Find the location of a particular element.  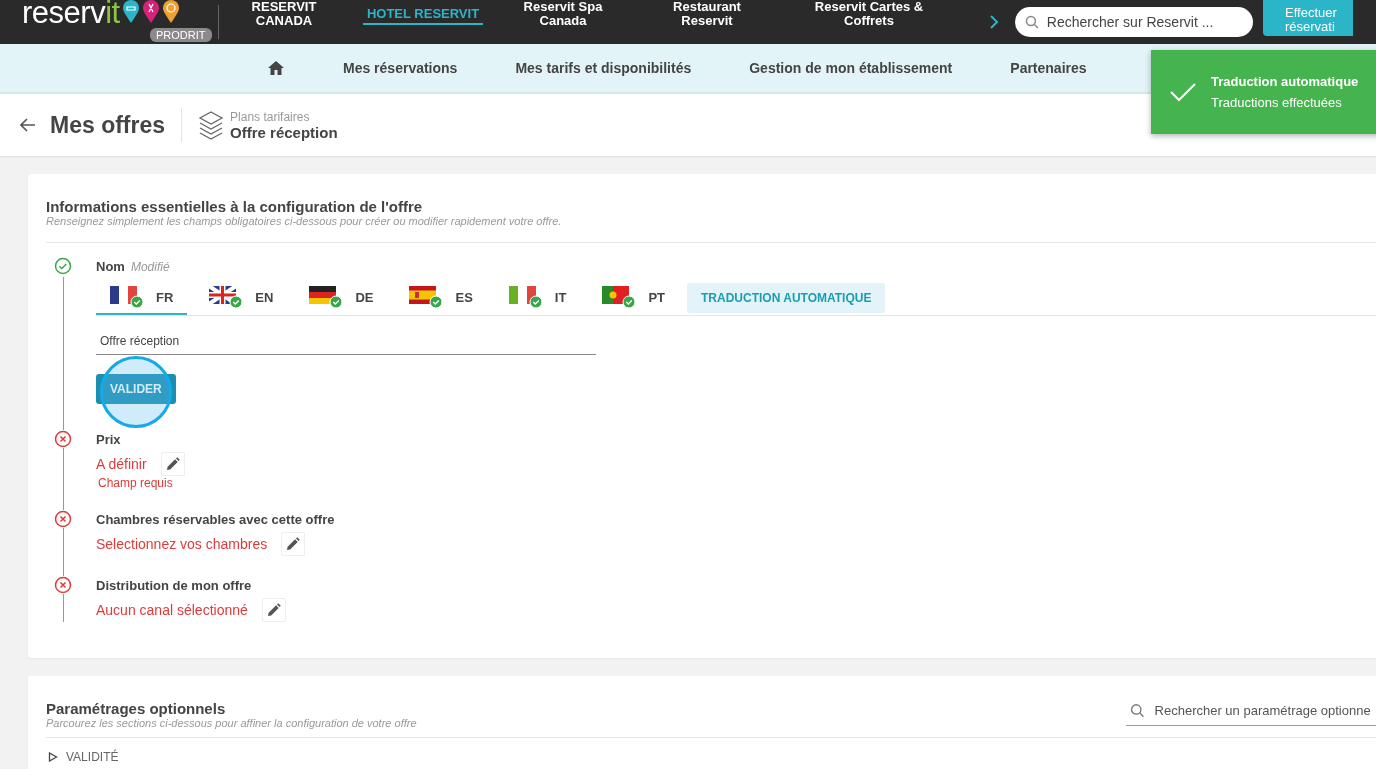

breadcrumb-current: Offre réception is located at coordinates (284, 132).